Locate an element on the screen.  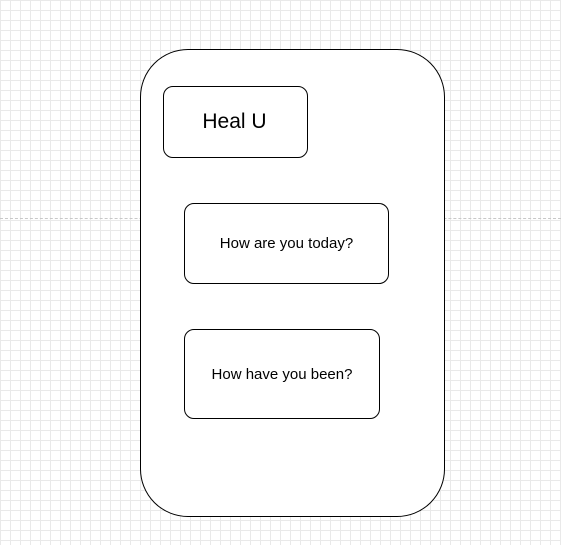
prompt-label: How are you today? is located at coordinates (286, 243).